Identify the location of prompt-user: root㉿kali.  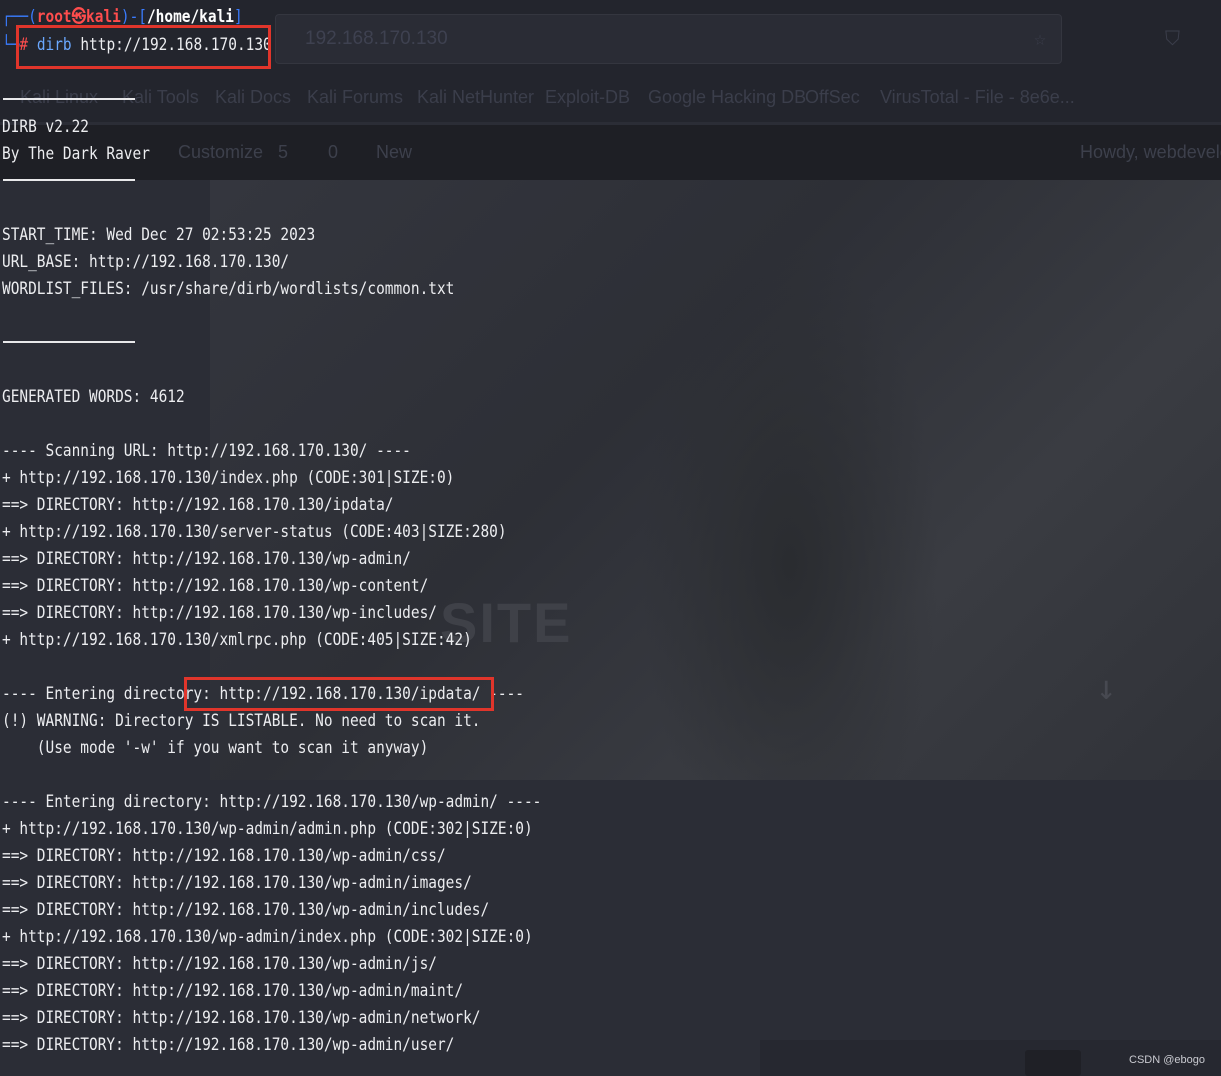
(78, 17).